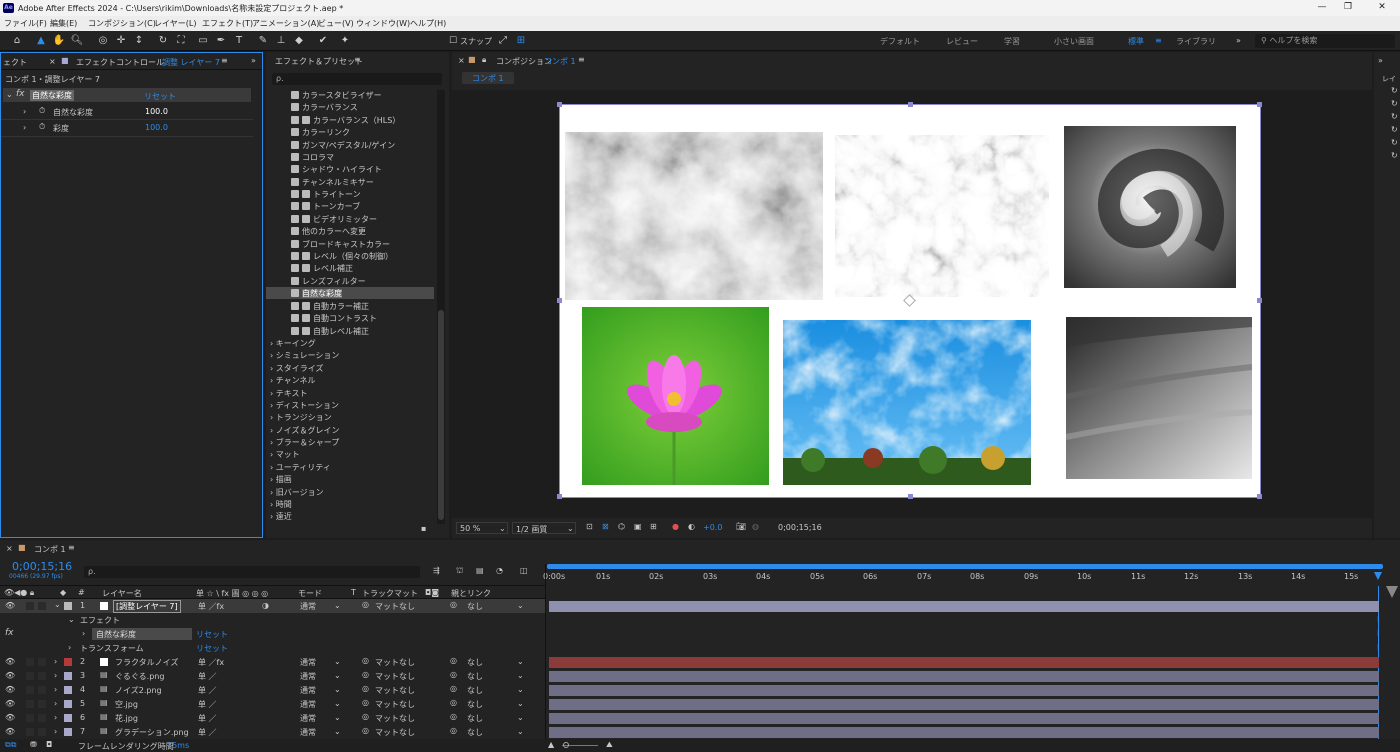  What do you see at coordinates (289, 393) in the screenshot?
I see `category-item: › テキスト` at bounding box center [289, 393].